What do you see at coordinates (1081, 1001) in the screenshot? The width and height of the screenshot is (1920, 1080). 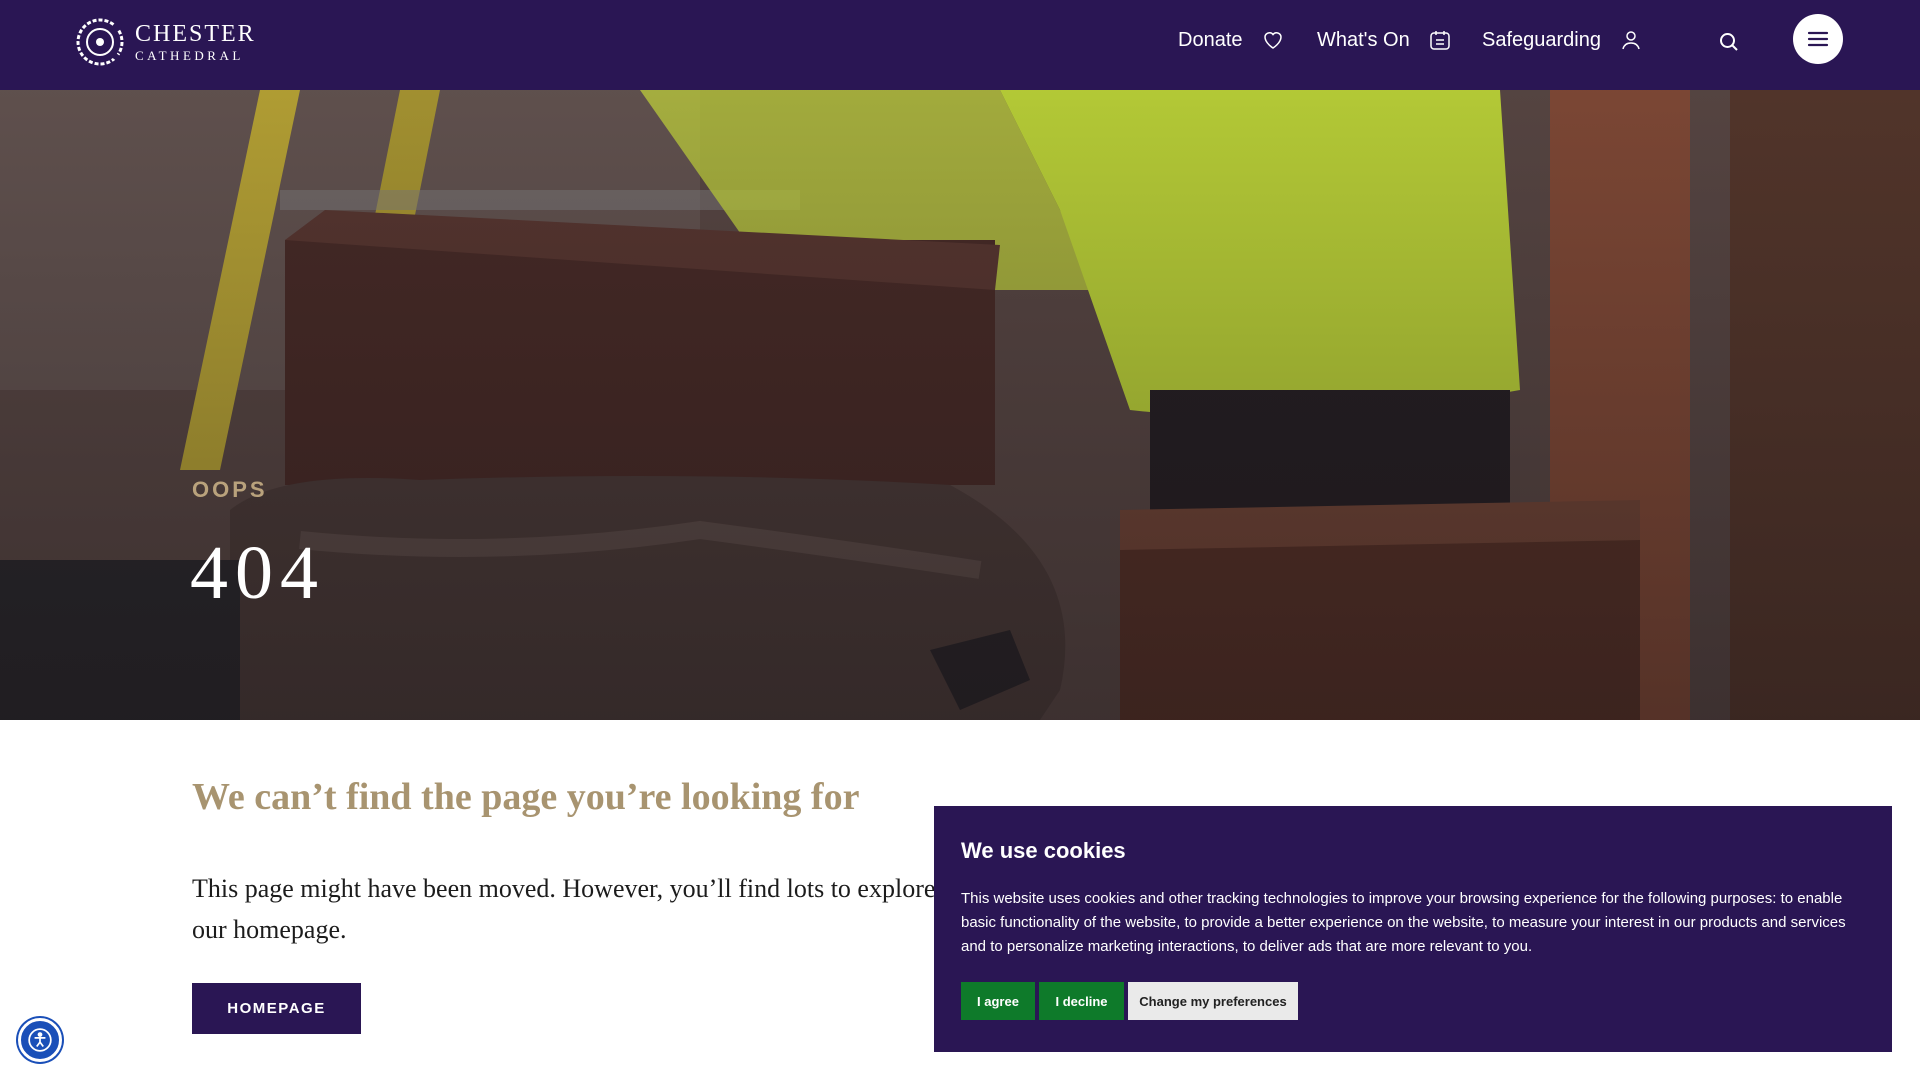 I see `cookie-decline-button: I decline` at bounding box center [1081, 1001].